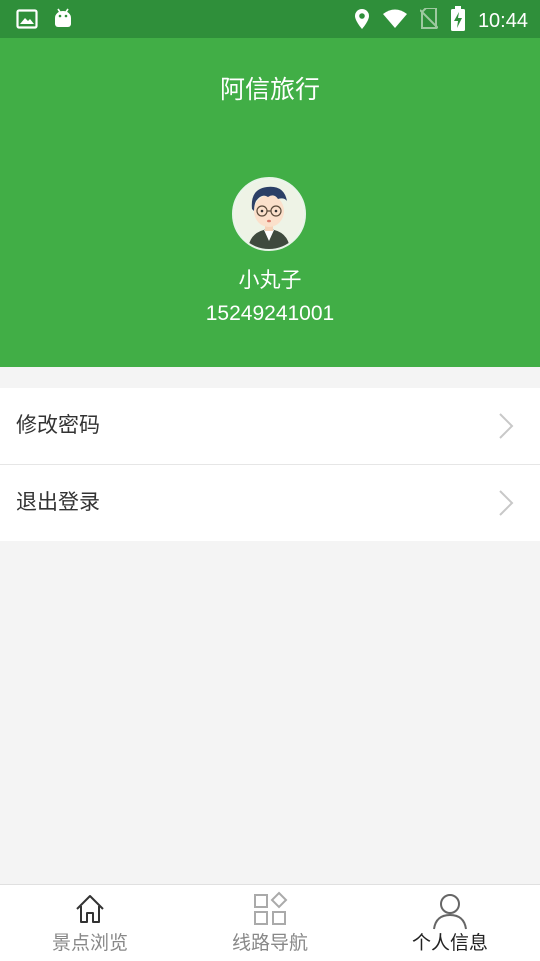 This screenshot has height=961, width=540. I want to click on nav-item-attractions: 景点浏览, so click(90, 923).